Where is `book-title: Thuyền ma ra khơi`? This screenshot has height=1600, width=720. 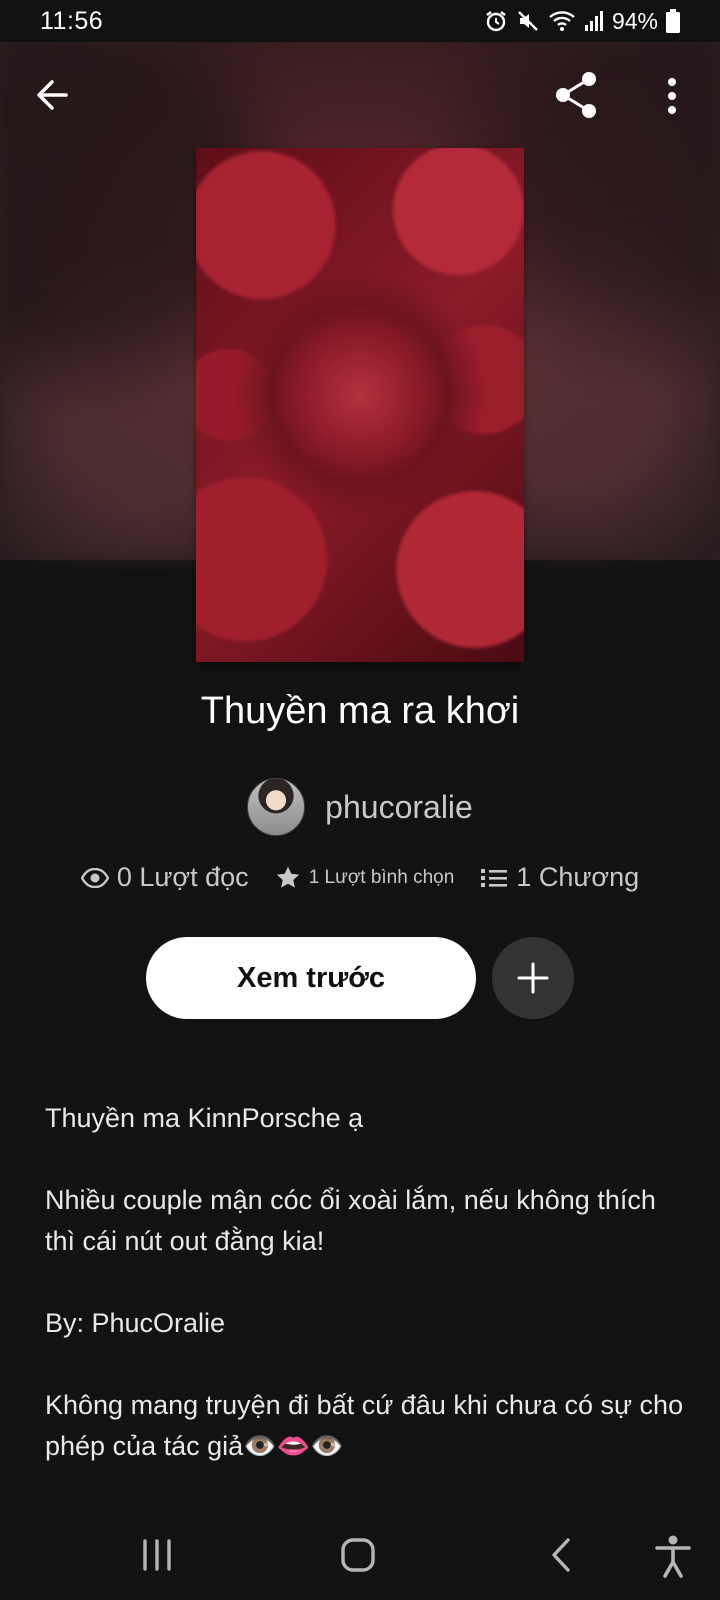
book-title: Thuyền ma ra khơi is located at coordinates (360, 711).